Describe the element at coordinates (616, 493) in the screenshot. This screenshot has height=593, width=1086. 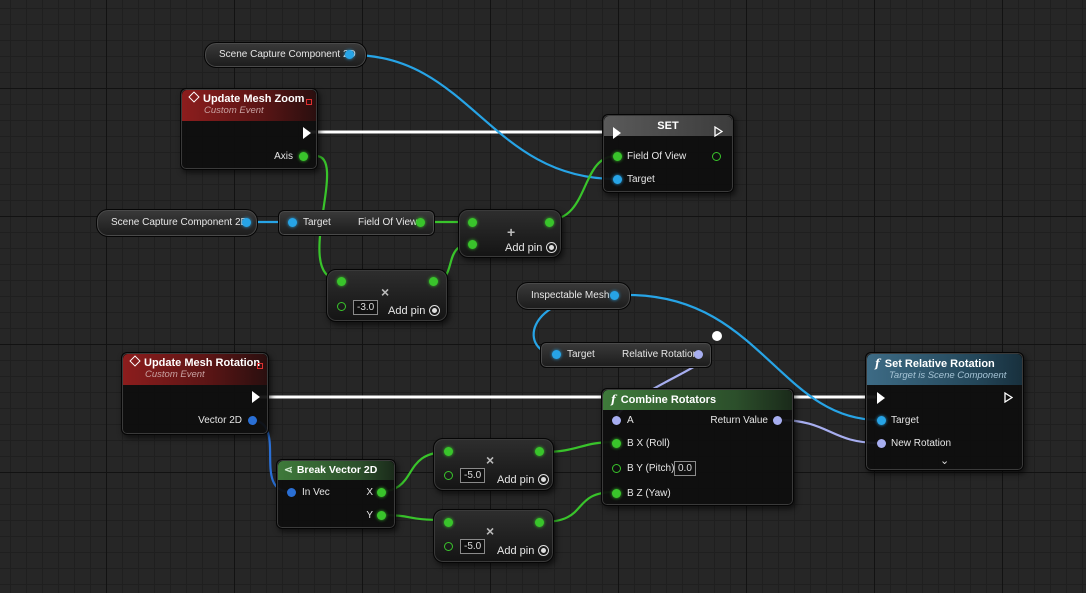
I see `yaw-input-pin` at that location.